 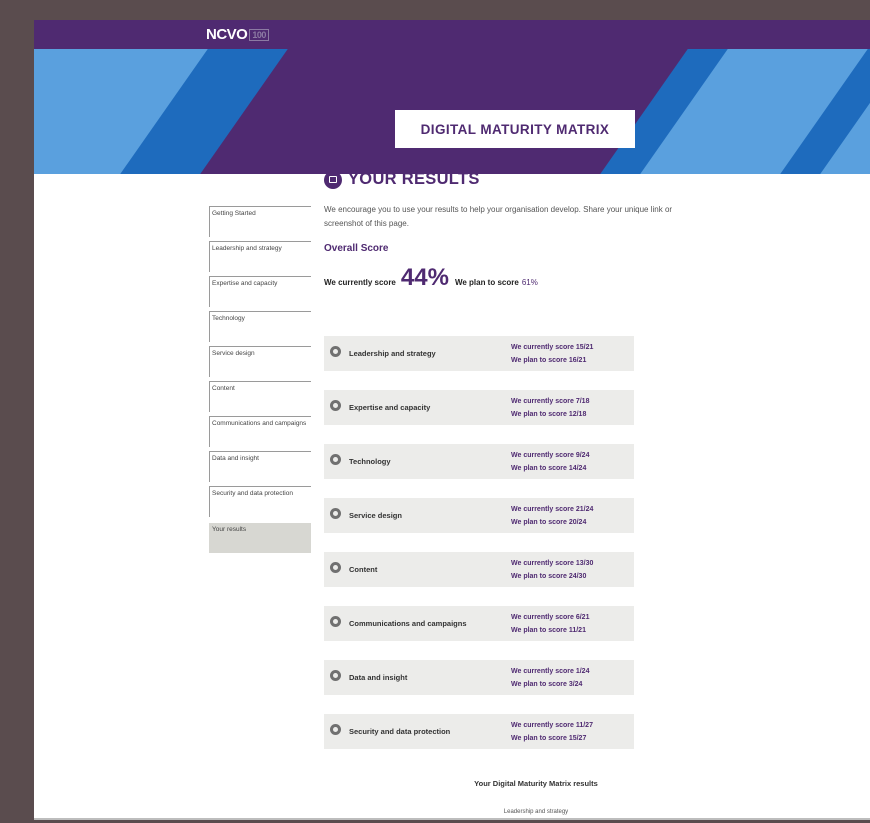 What do you see at coordinates (335, 567) in the screenshot?
I see `content-icon` at bounding box center [335, 567].